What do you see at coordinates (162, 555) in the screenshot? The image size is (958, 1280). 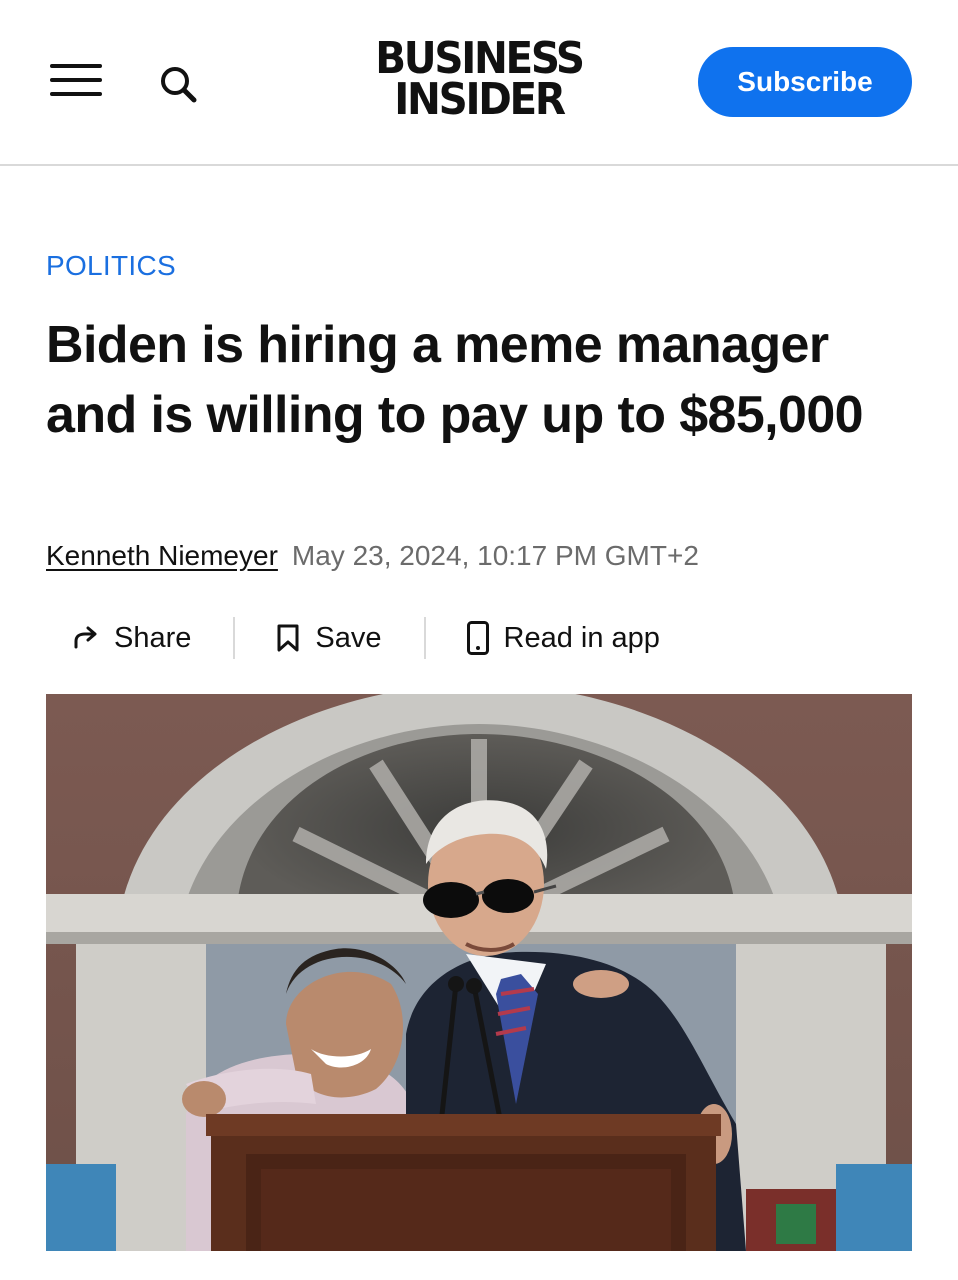 I see `author-link: Kenneth Niemeyer` at bounding box center [162, 555].